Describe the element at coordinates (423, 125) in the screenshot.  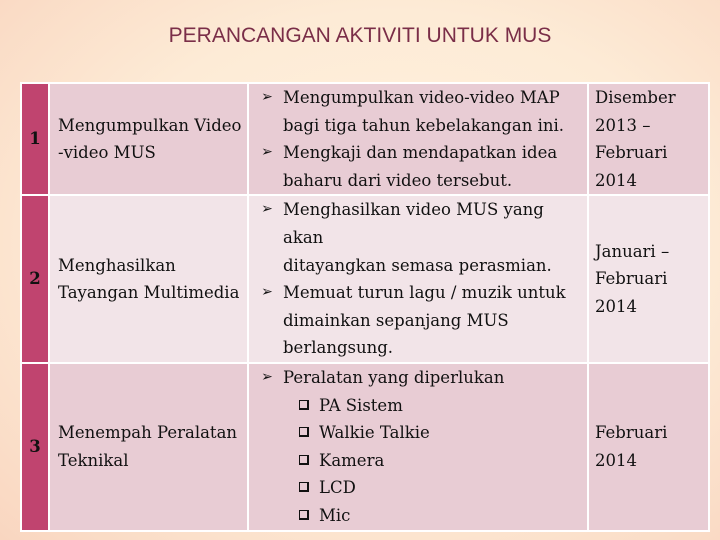
I see `activity-text: bagi tiga tahun kebelakangan ini.` at that location.